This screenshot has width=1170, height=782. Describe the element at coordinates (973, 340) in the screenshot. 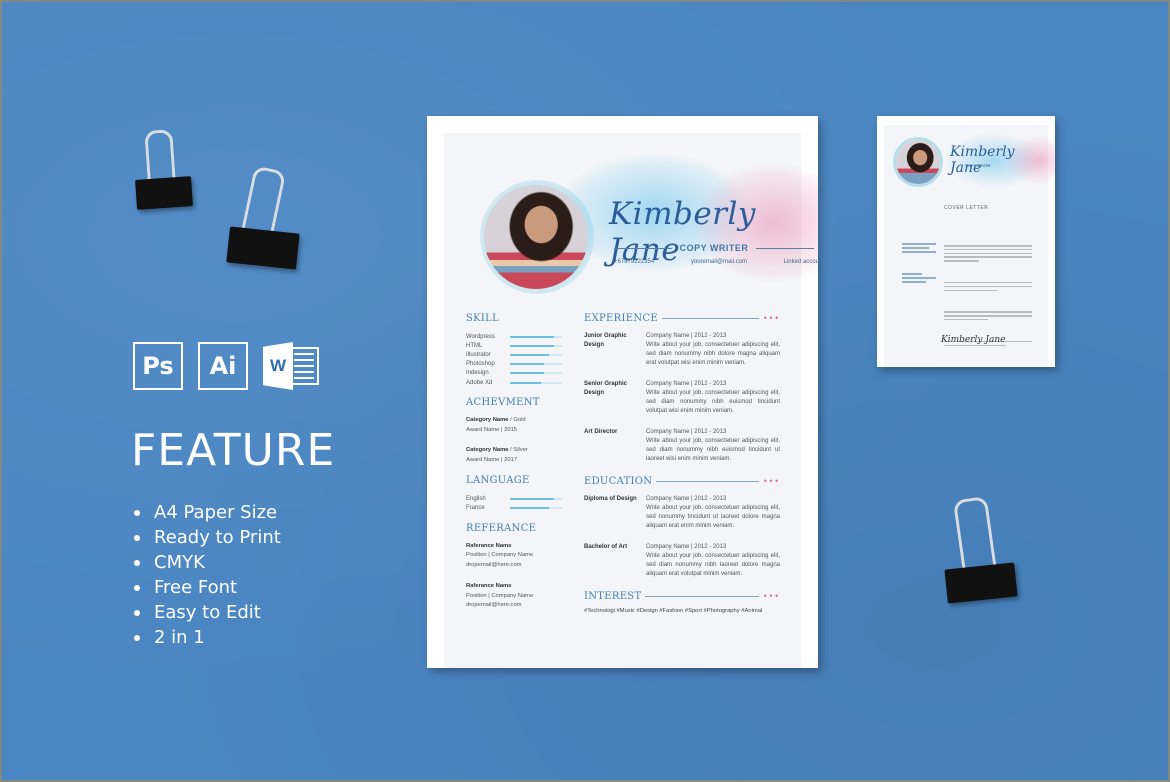

I see `cover-signature: Kimberly Jane` at that location.